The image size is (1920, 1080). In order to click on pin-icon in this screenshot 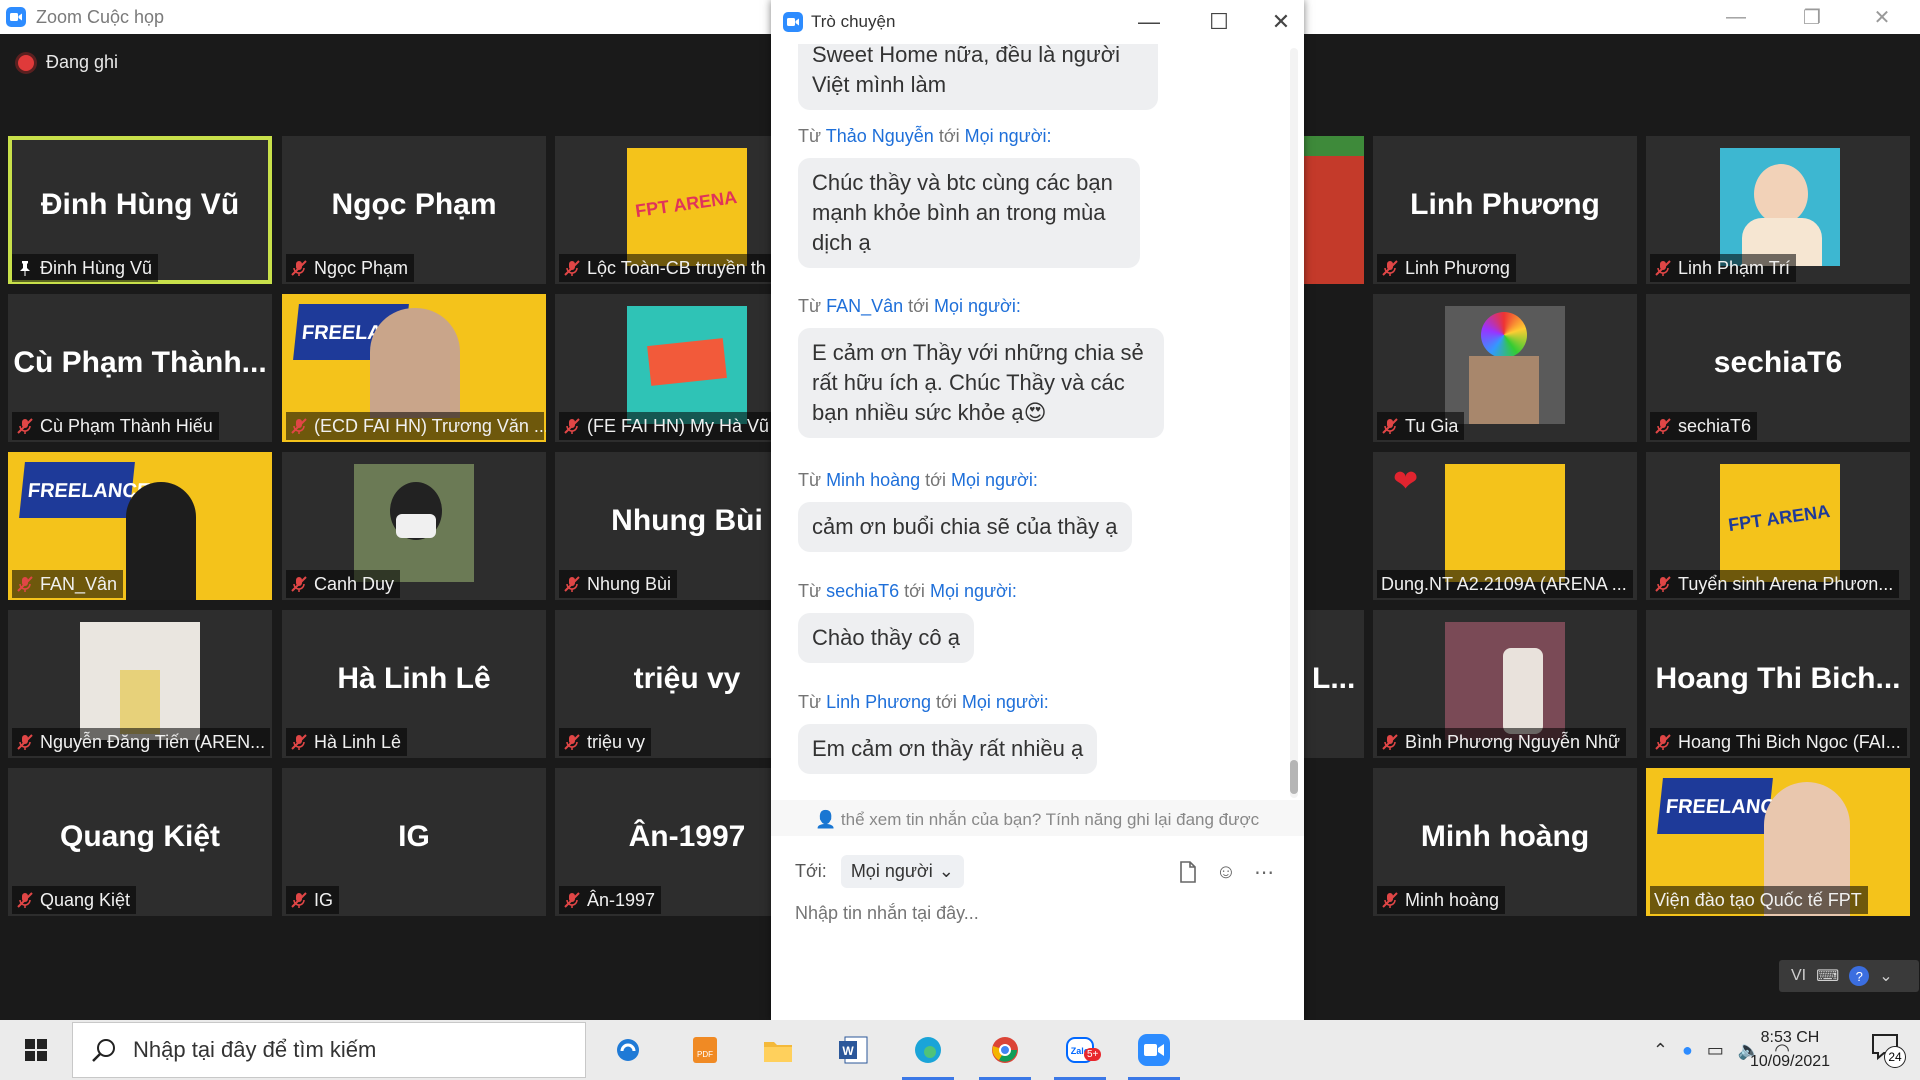, I will do `click(25, 268)`.